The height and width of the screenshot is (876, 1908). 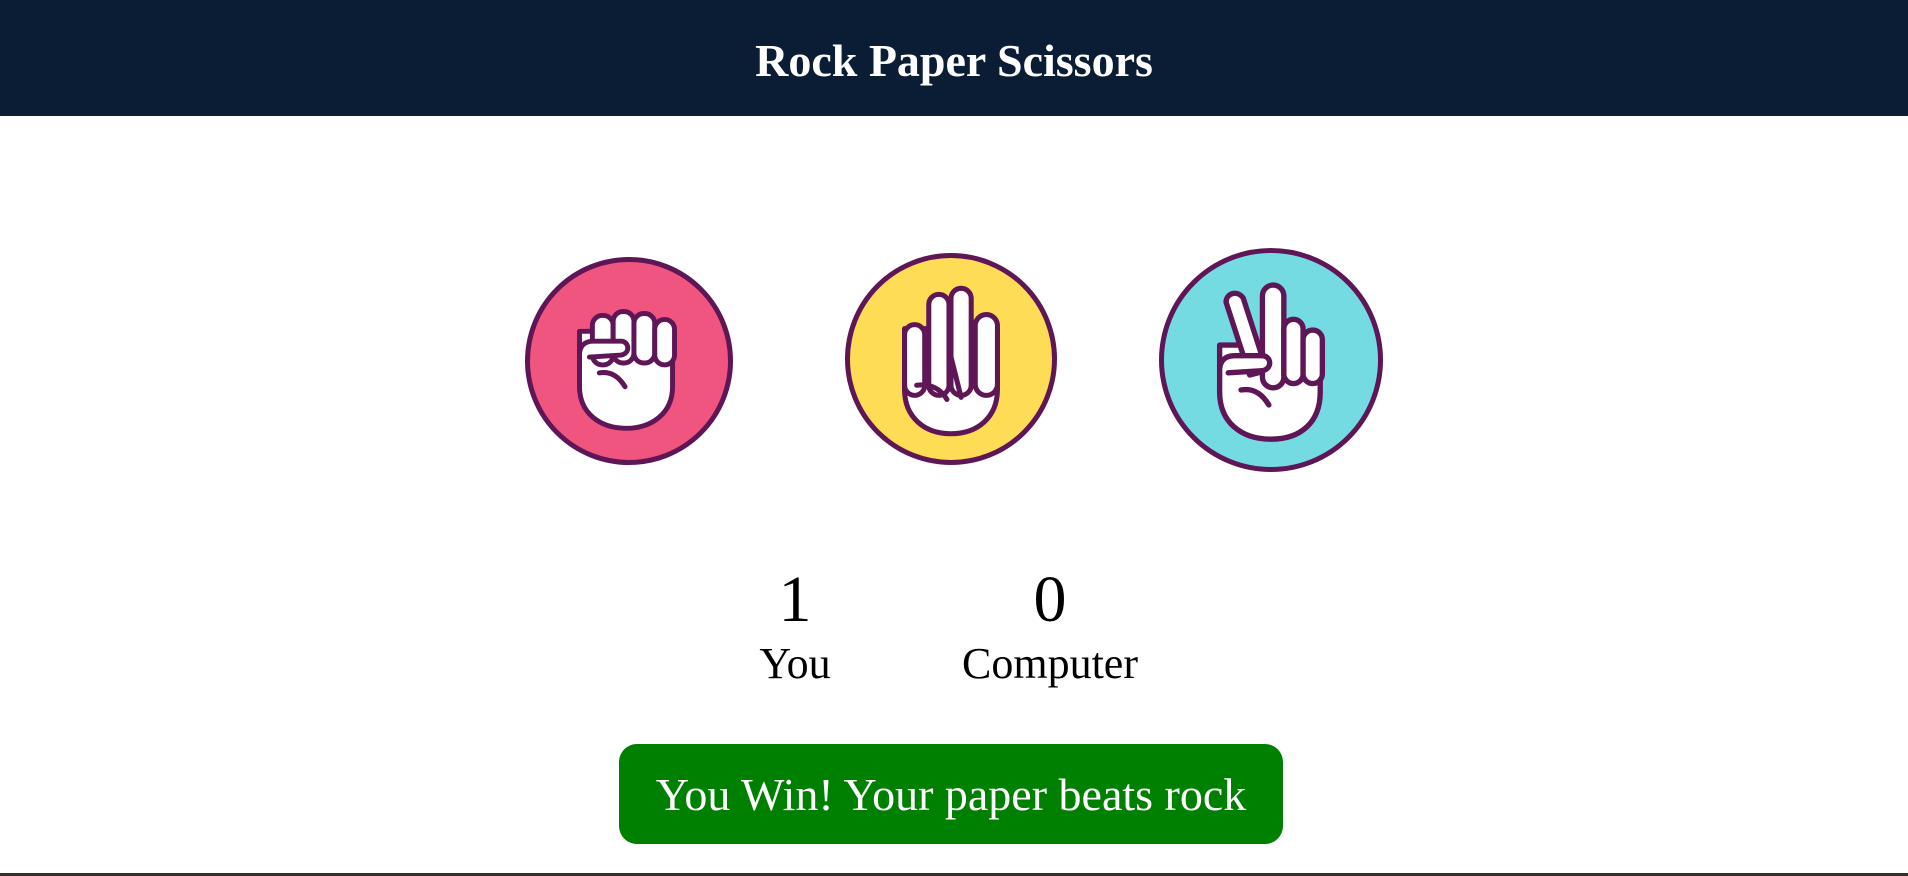 What do you see at coordinates (627, 370) in the screenshot?
I see `rock-hand-icon` at bounding box center [627, 370].